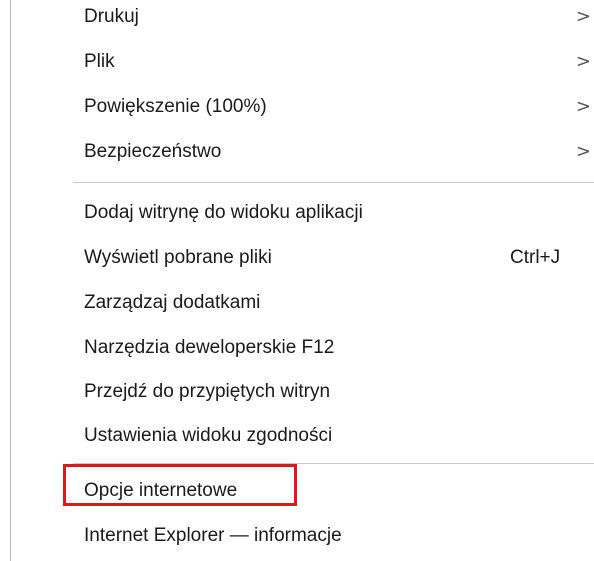  Describe the element at coordinates (302, 106) in the screenshot. I see `menu-item-zoom: Powiększenie (100%) >` at that location.